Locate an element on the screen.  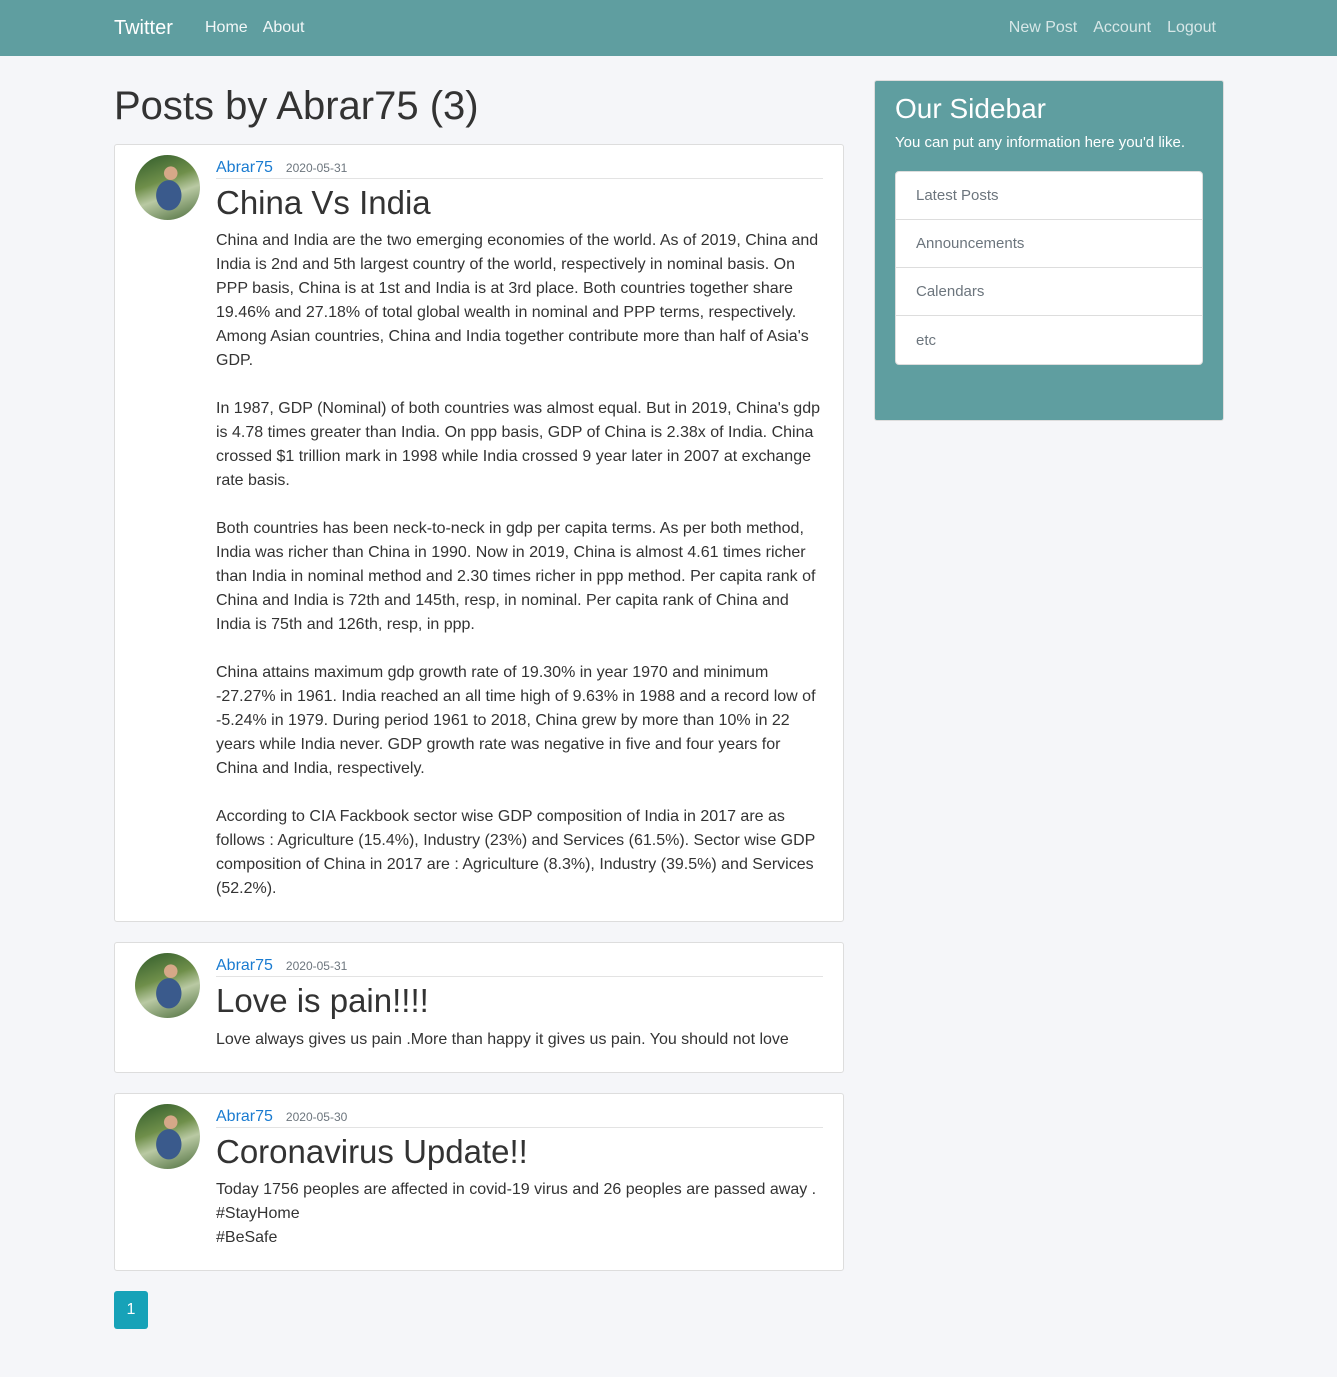
post-title-link: China Vs India is located at coordinates (519, 202).